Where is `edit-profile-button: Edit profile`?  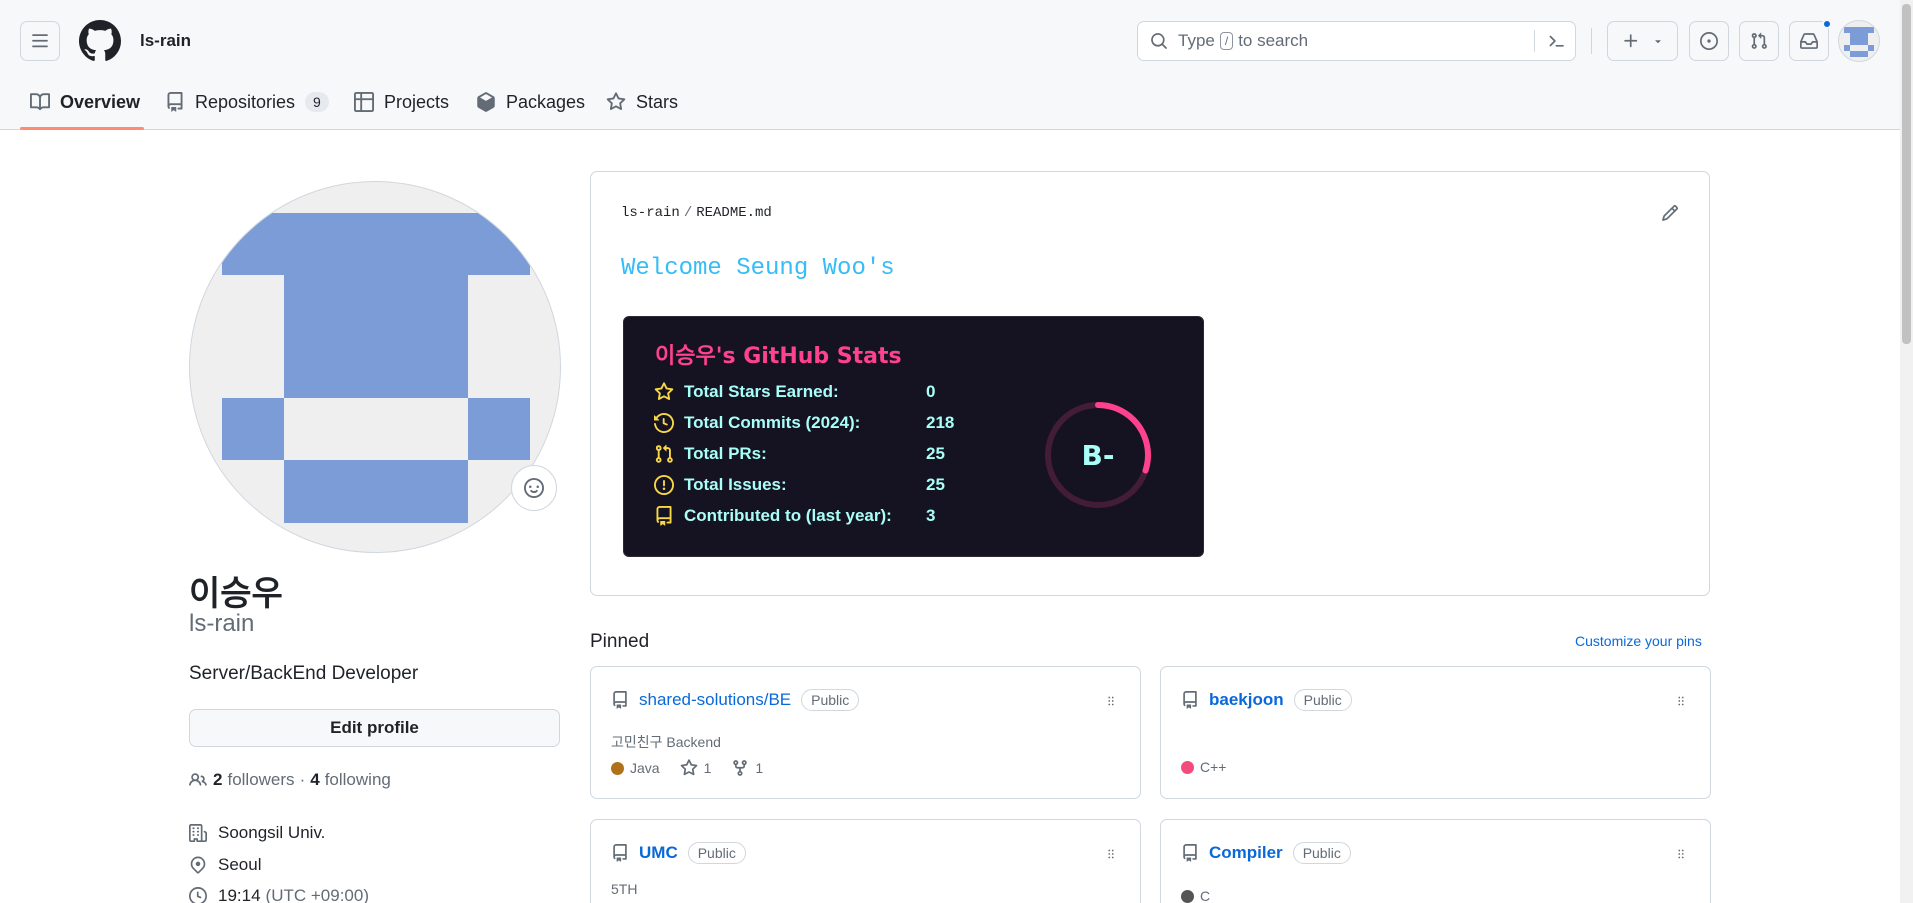
edit-profile-button: Edit profile is located at coordinates (374, 728).